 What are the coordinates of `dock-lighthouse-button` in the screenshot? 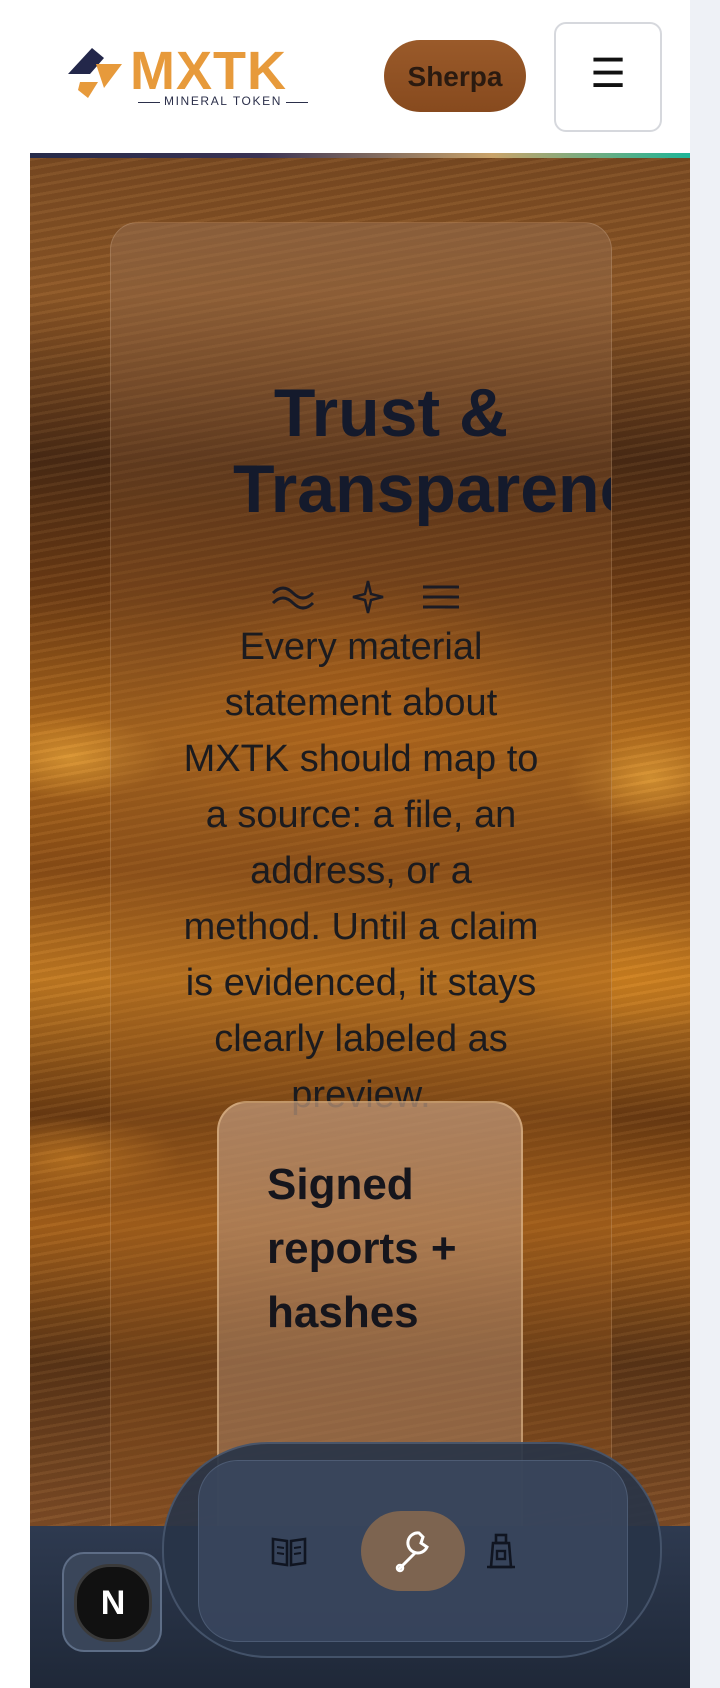 It's located at (501, 1551).